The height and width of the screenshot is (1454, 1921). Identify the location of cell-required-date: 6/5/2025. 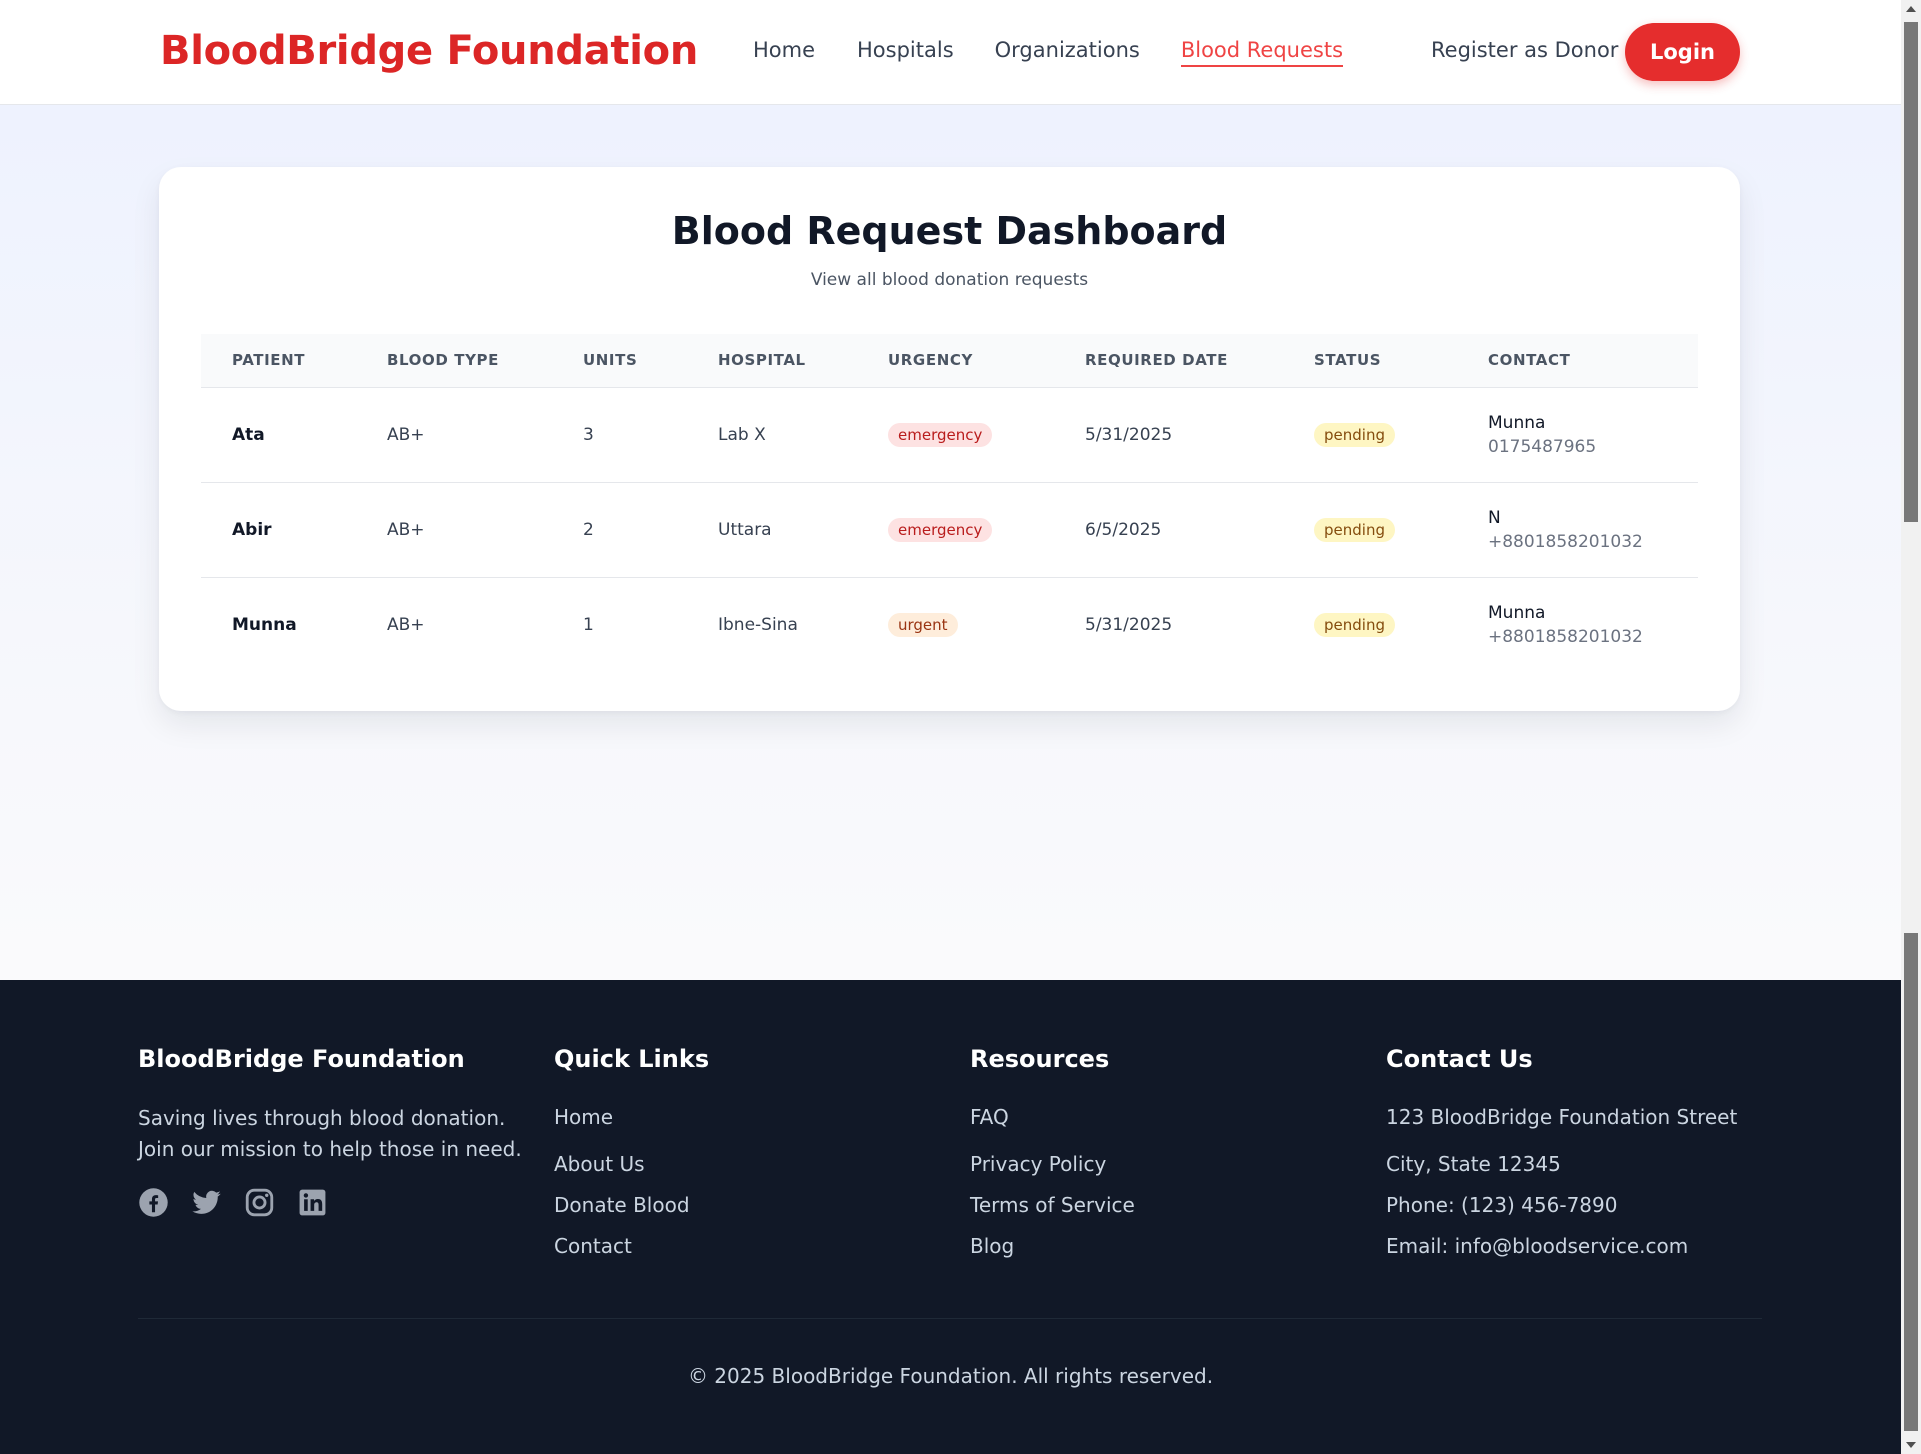
(1123, 529).